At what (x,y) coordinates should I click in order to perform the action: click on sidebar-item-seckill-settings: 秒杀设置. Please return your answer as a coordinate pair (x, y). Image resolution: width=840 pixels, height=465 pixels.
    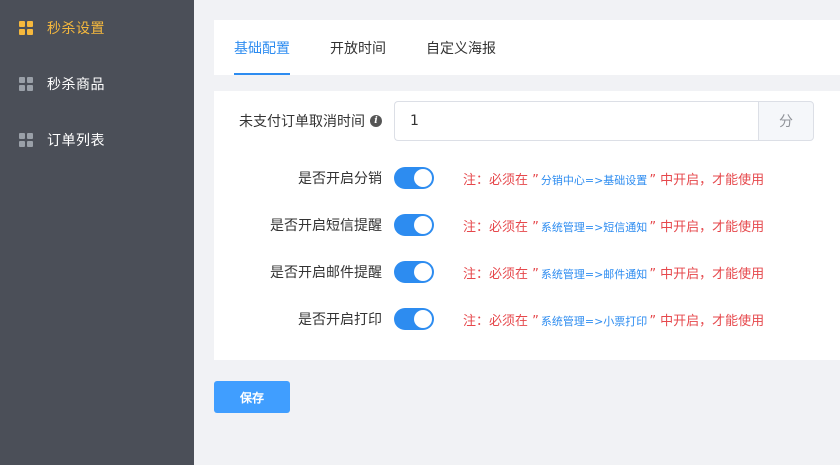
    Looking at the image, I should click on (97, 28).